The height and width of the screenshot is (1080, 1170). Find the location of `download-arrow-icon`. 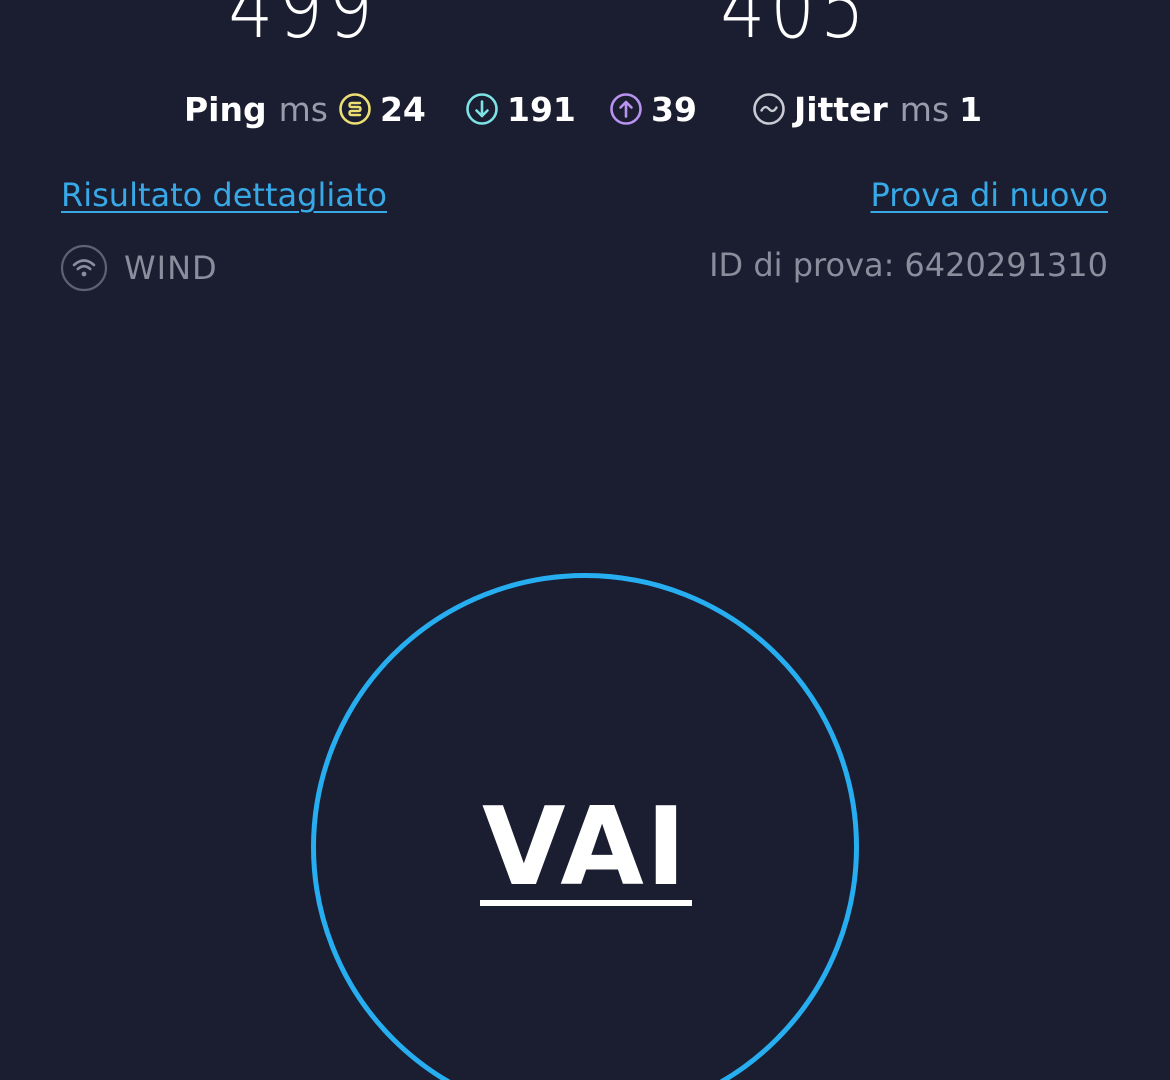

download-arrow-icon is located at coordinates (482, 109).